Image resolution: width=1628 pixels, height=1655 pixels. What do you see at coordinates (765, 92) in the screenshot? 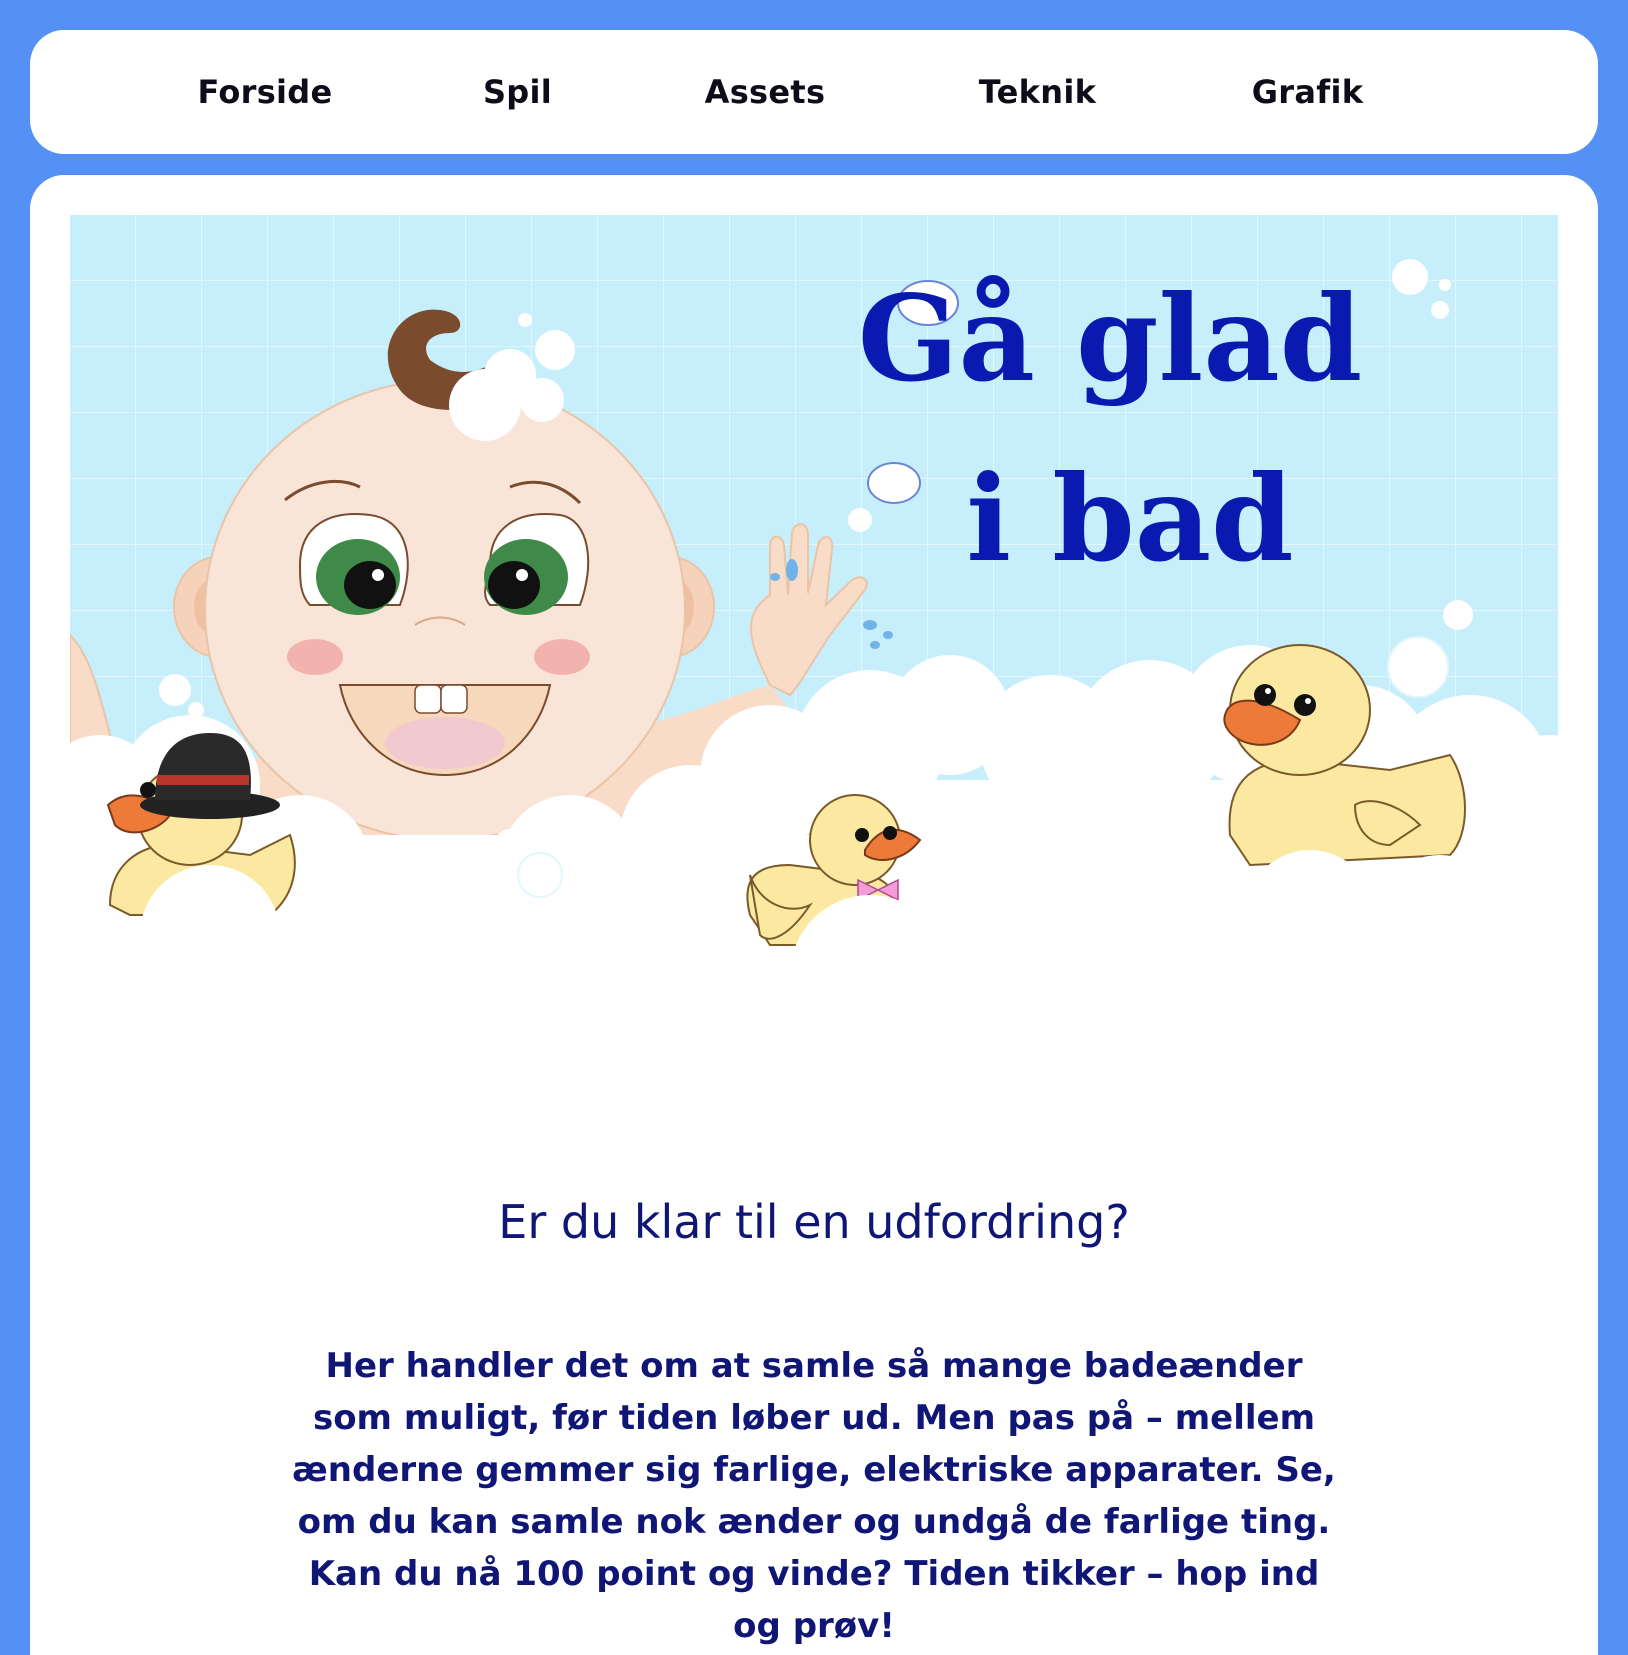
I see `nav-link-assets: Assets` at bounding box center [765, 92].